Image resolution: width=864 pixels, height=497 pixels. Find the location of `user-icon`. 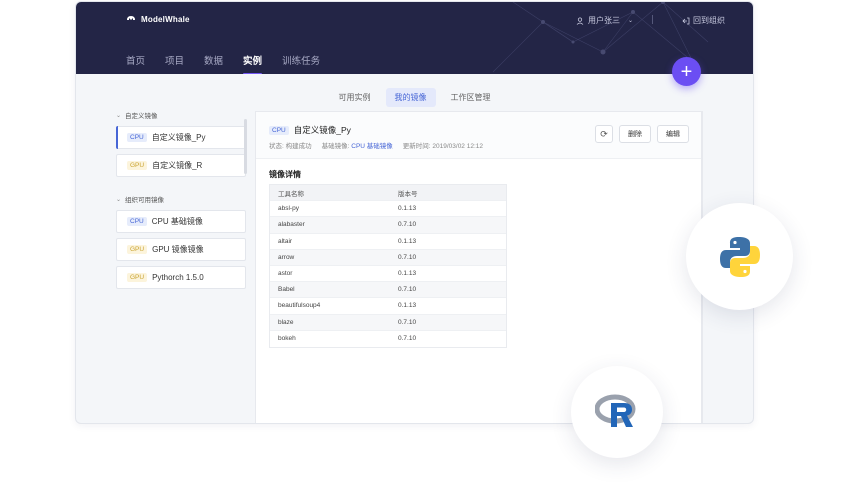

user-icon is located at coordinates (580, 20).